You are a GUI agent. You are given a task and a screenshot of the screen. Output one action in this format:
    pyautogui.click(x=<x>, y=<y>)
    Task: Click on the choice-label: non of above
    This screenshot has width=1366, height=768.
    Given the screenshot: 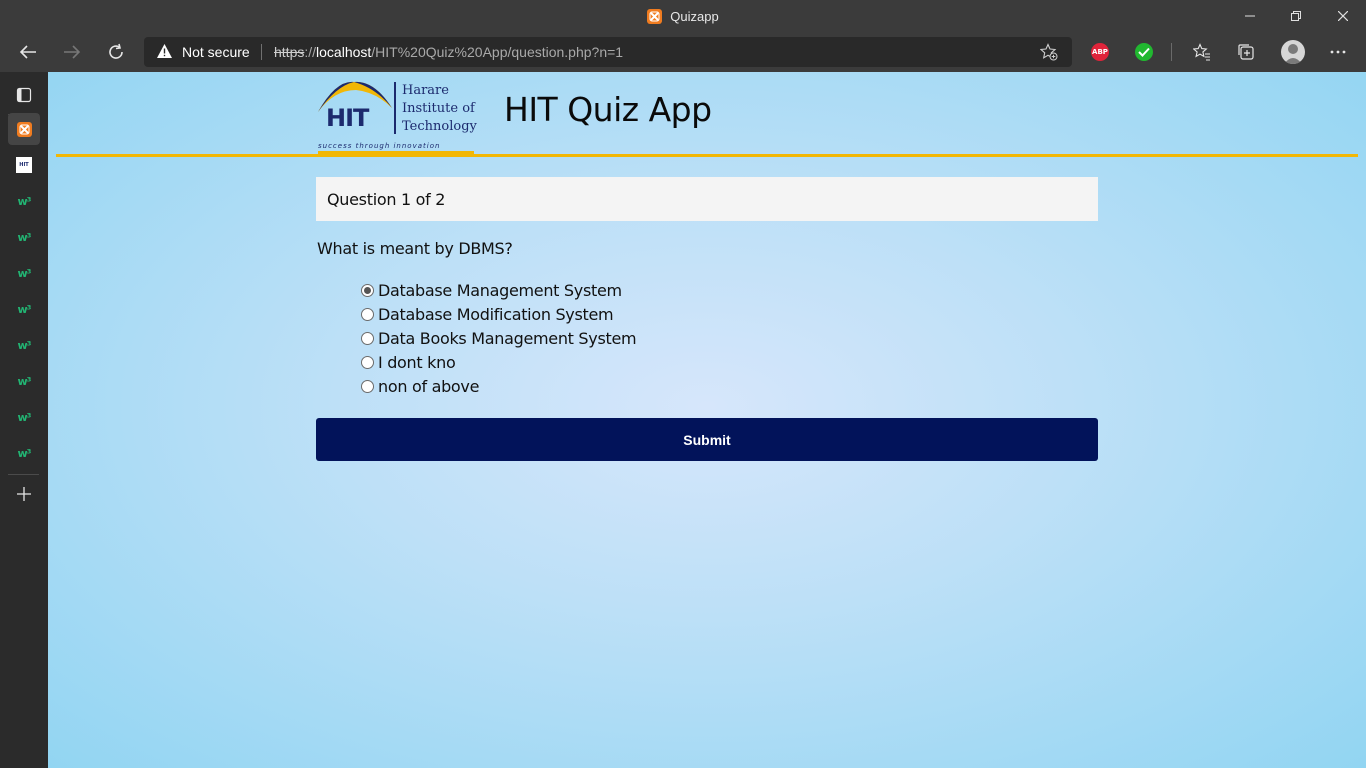 What is the action you would take?
    pyautogui.click(x=428, y=386)
    